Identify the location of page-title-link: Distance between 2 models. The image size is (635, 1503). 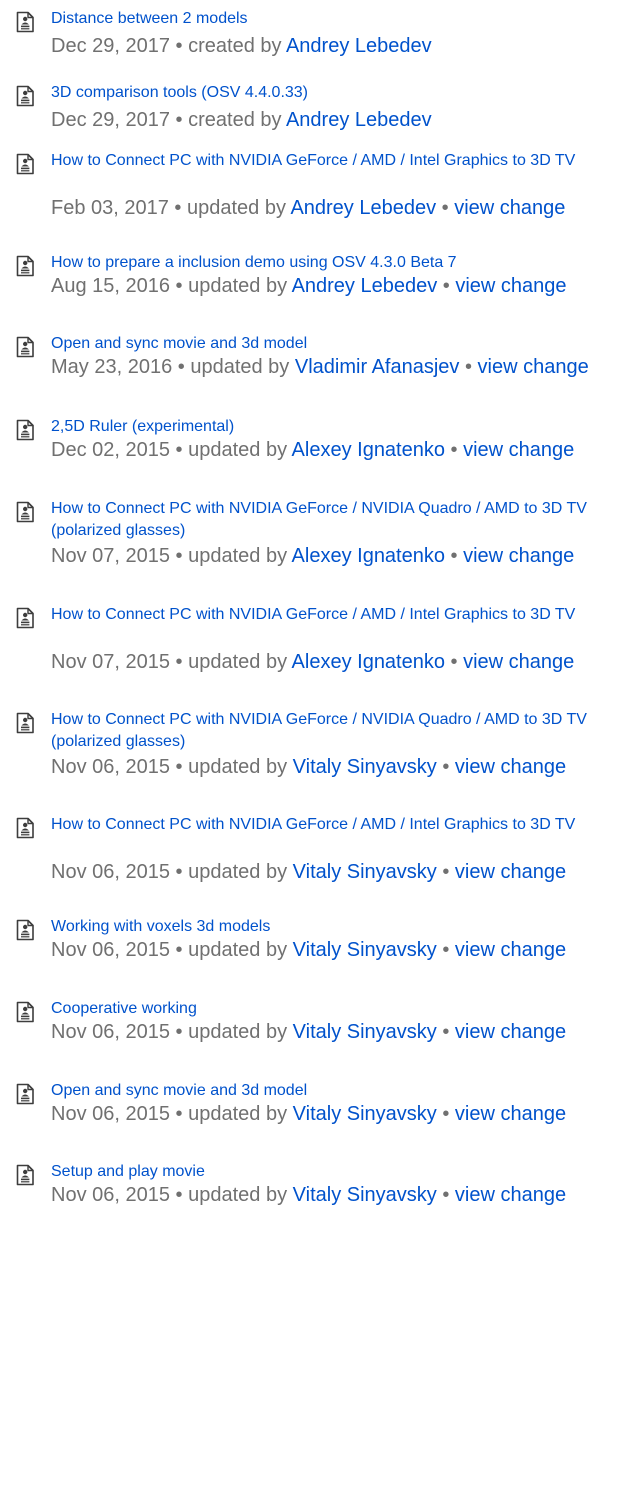
(341, 19).